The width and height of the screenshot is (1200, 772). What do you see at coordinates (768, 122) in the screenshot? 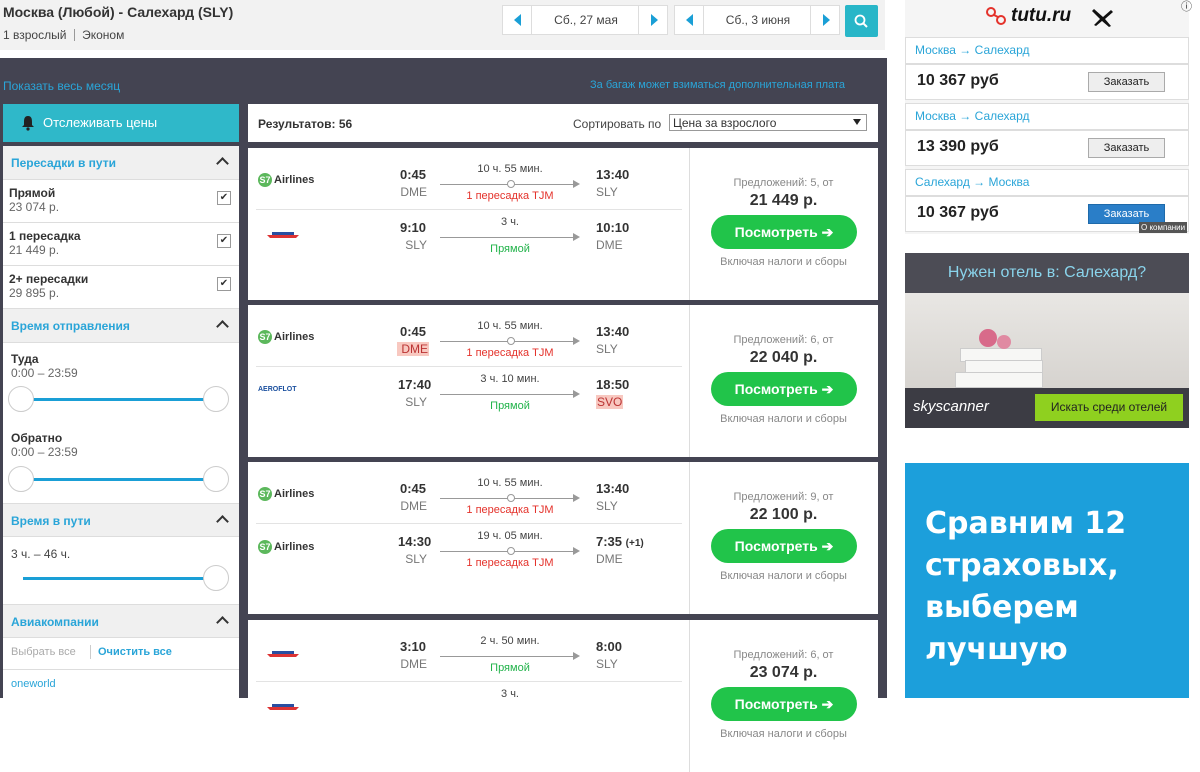
I see `sort-select: Цена за взрослого` at bounding box center [768, 122].